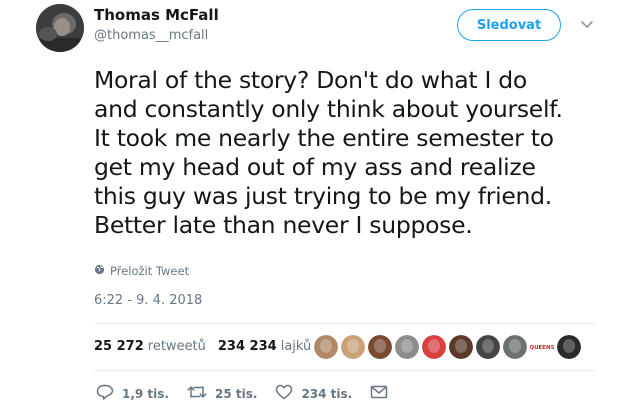  What do you see at coordinates (296, 346) in the screenshot?
I see `like-label: lajků` at bounding box center [296, 346].